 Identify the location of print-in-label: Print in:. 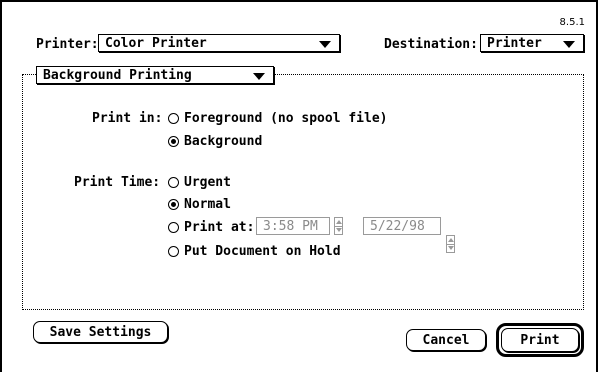
(127, 118).